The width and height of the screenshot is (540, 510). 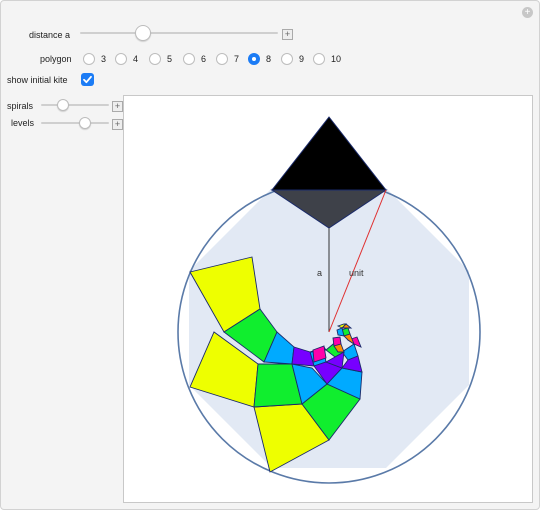 I want to click on levels-slider-track, so click(x=75, y=123).